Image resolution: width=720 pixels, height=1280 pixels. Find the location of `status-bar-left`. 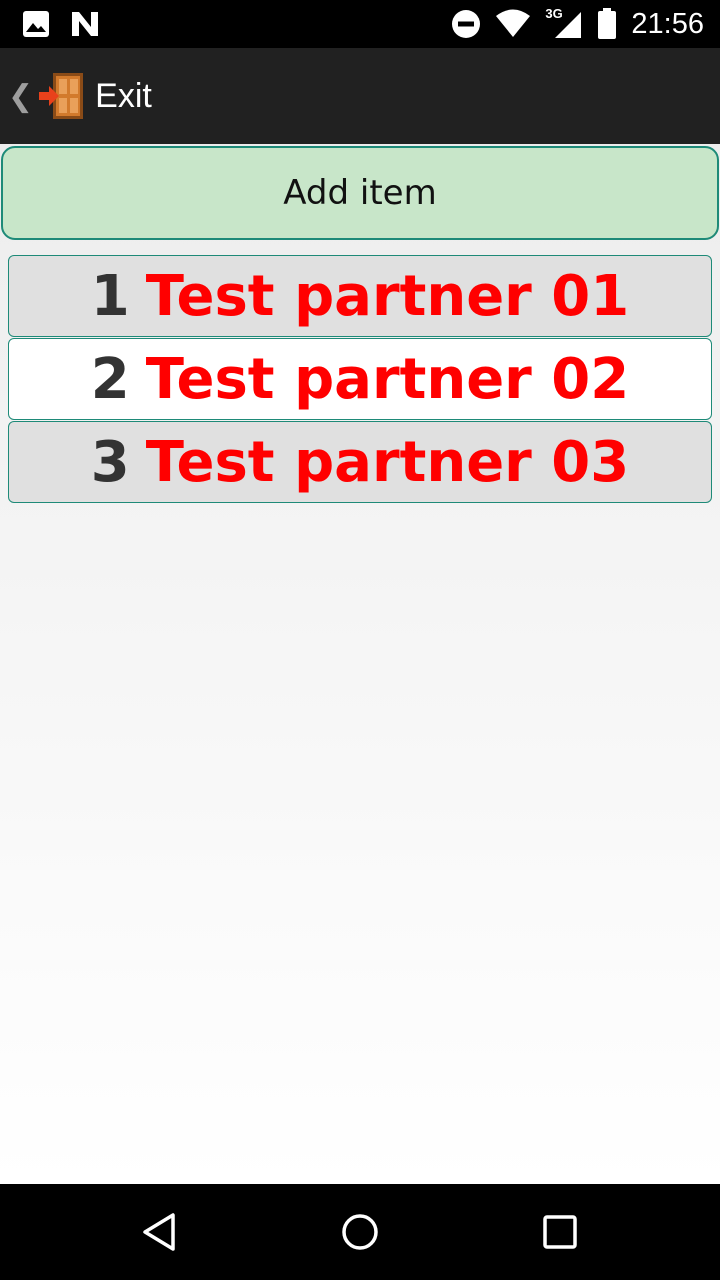

status-bar-left is located at coordinates (61, 24).